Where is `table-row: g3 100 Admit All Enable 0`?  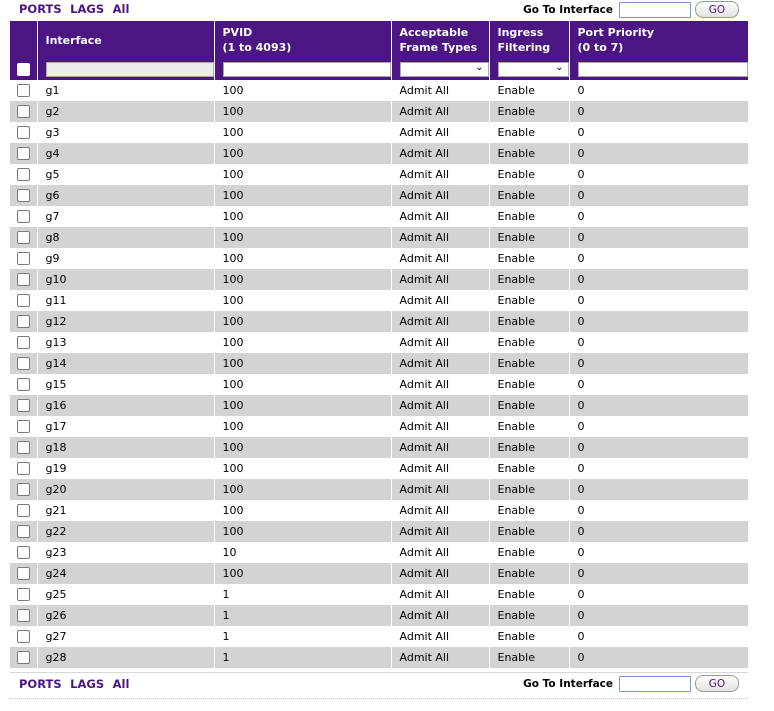
table-row: g3 100 Admit All Enable 0 is located at coordinates (379, 132).